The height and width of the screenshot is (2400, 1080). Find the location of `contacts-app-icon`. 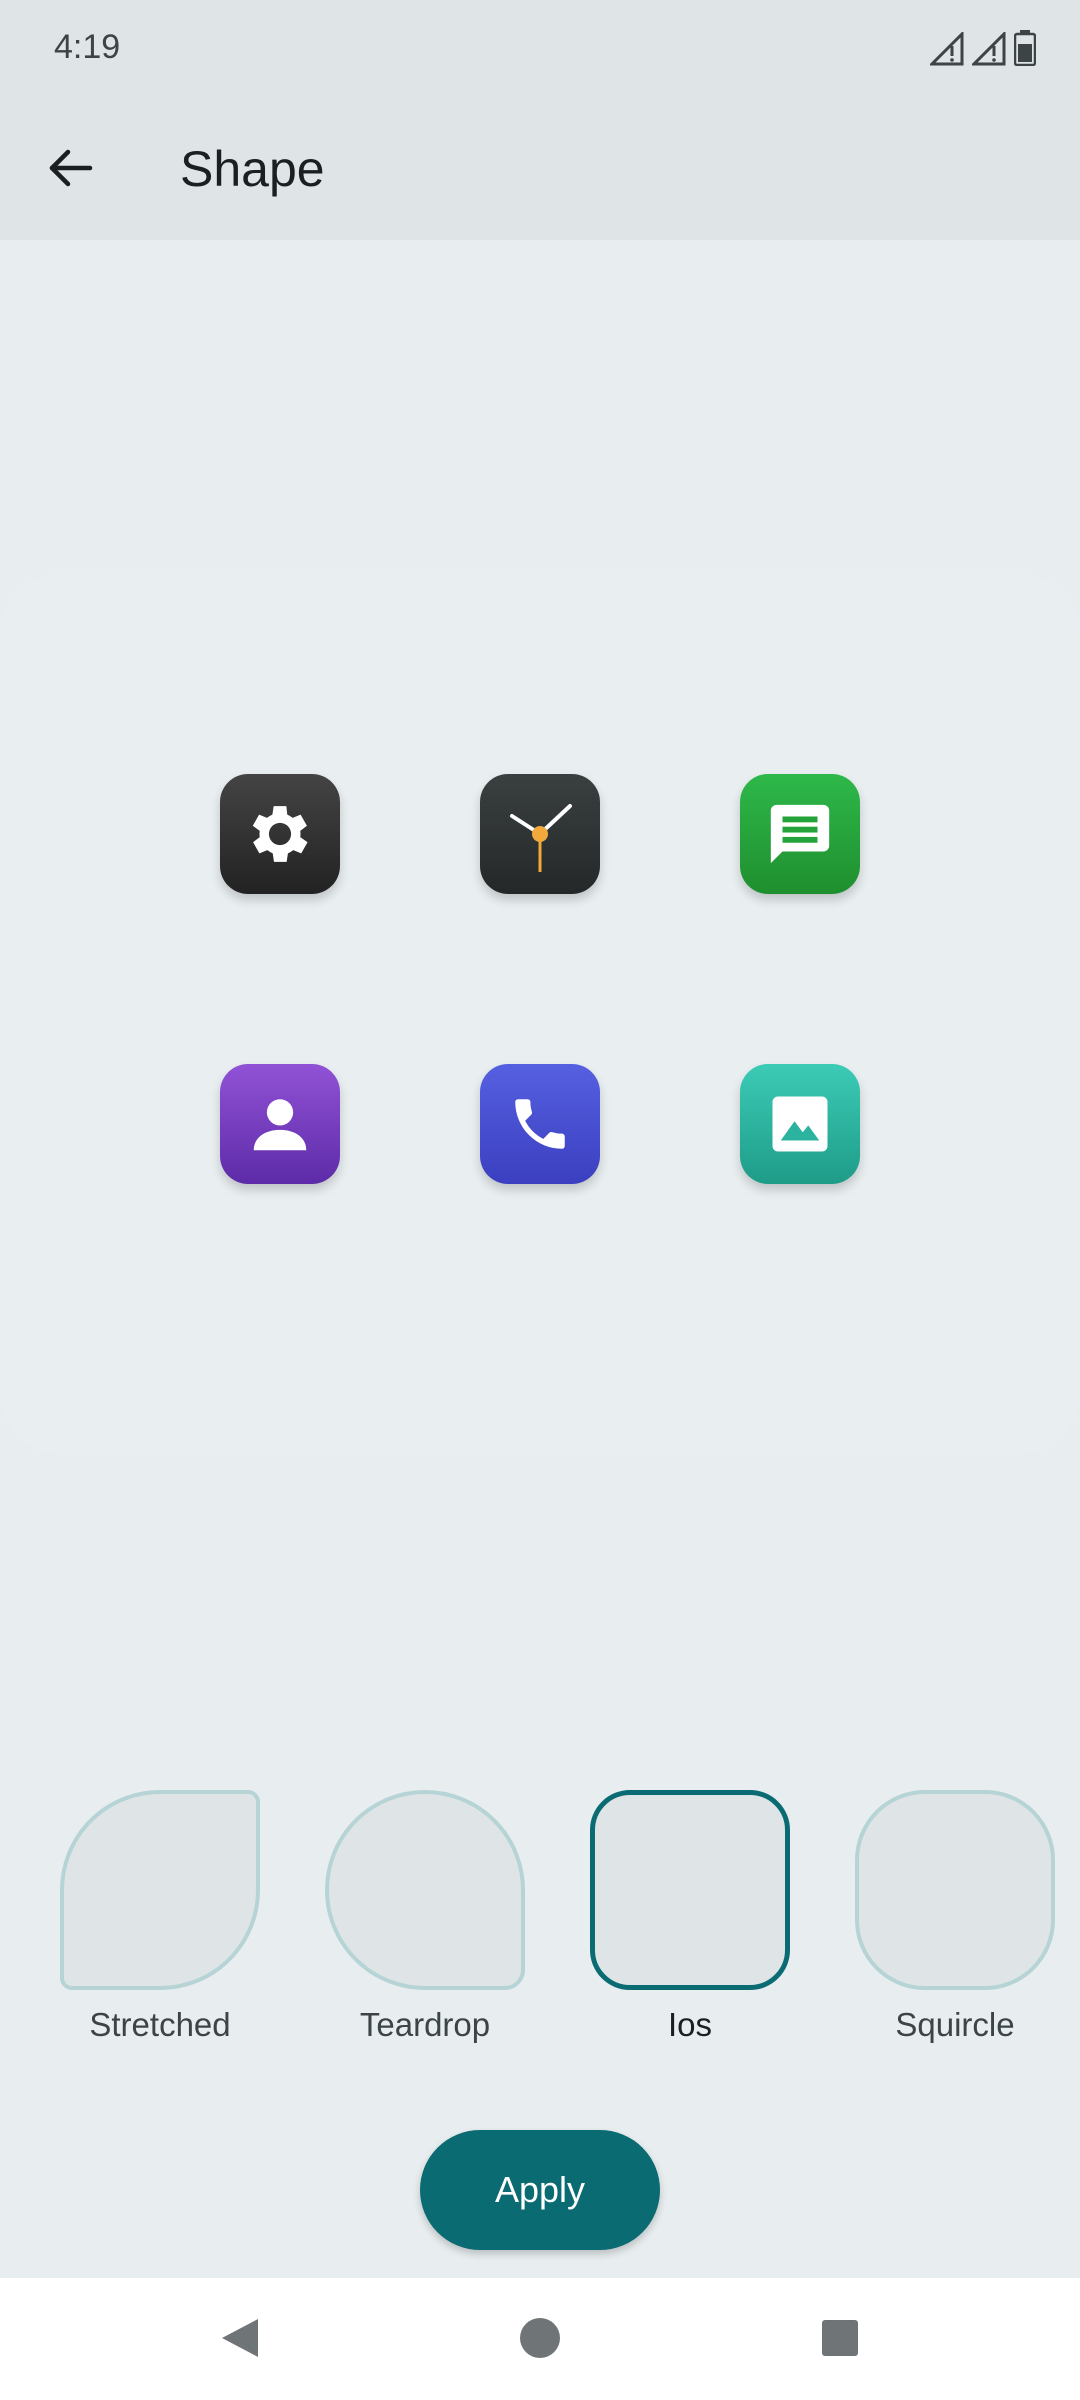

contacts-app-icon is located at coordinates (280, 1124).